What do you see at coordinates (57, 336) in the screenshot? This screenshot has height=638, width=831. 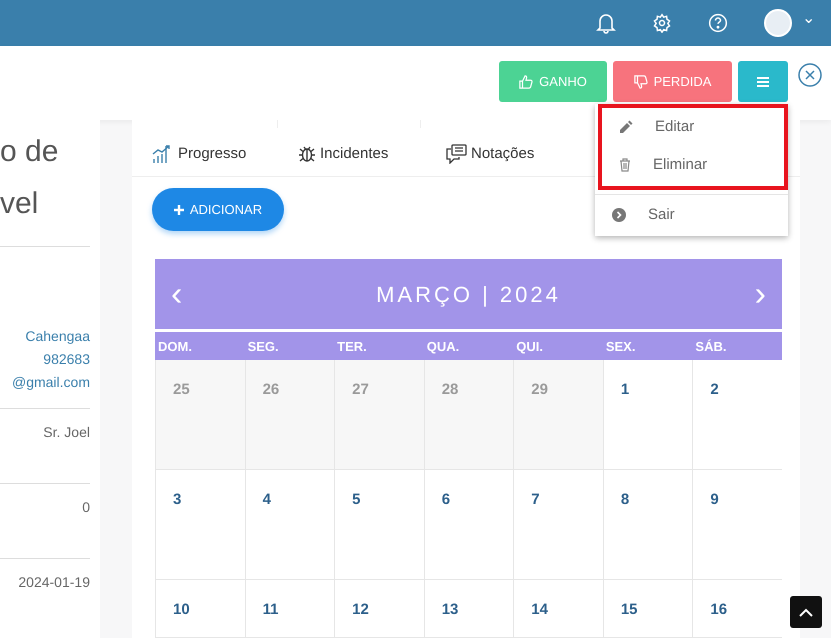 I see `contact-text: Cahengaa` at bounding box center [57, 336].